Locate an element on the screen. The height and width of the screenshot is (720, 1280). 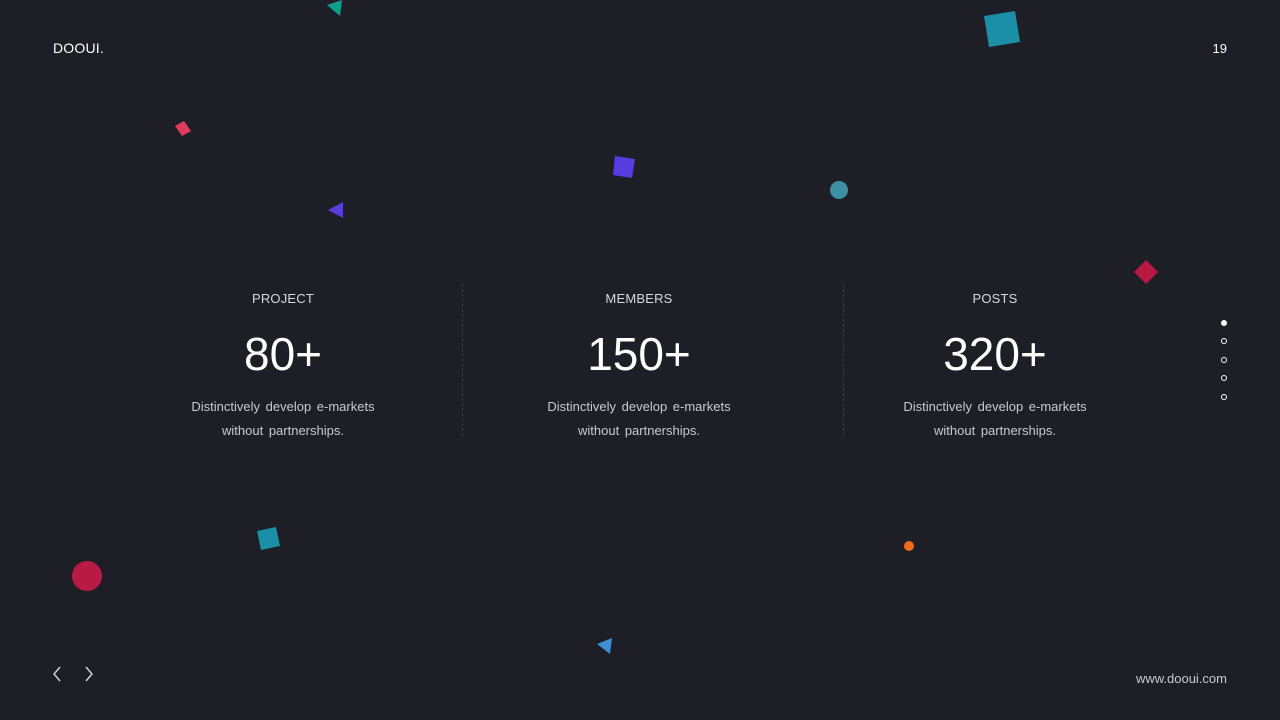
page-number: 19 is located at coordinates (1219, 48).